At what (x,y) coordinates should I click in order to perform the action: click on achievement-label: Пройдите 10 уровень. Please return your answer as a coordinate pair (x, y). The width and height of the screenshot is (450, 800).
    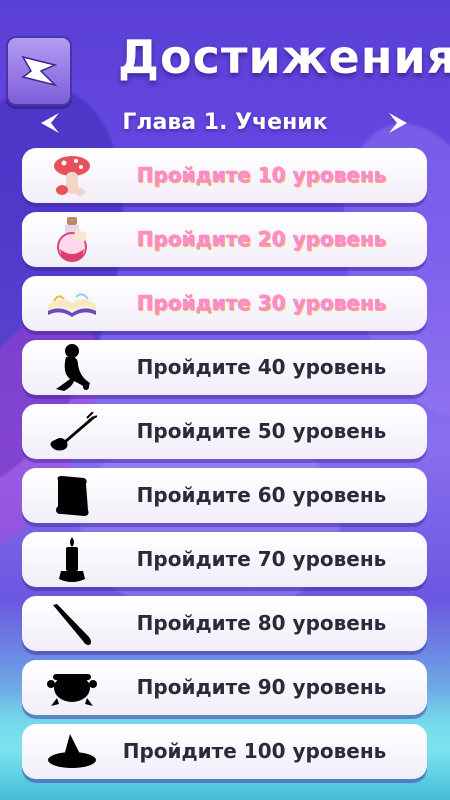
    Looking at the image, I should click on (261, 175).